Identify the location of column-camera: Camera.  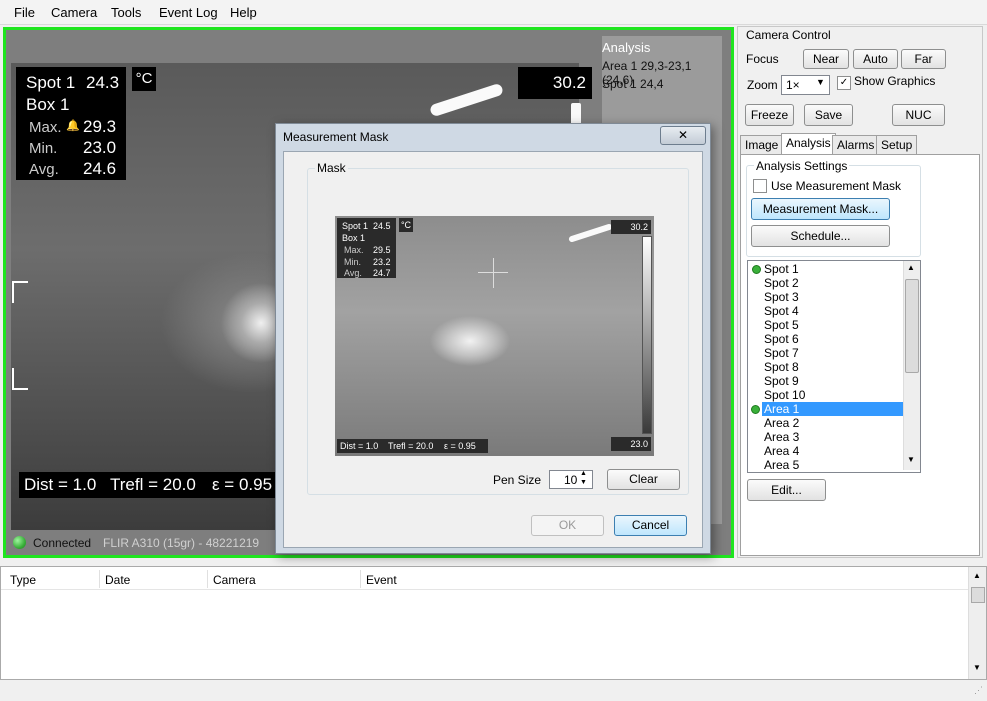
(234, 580).